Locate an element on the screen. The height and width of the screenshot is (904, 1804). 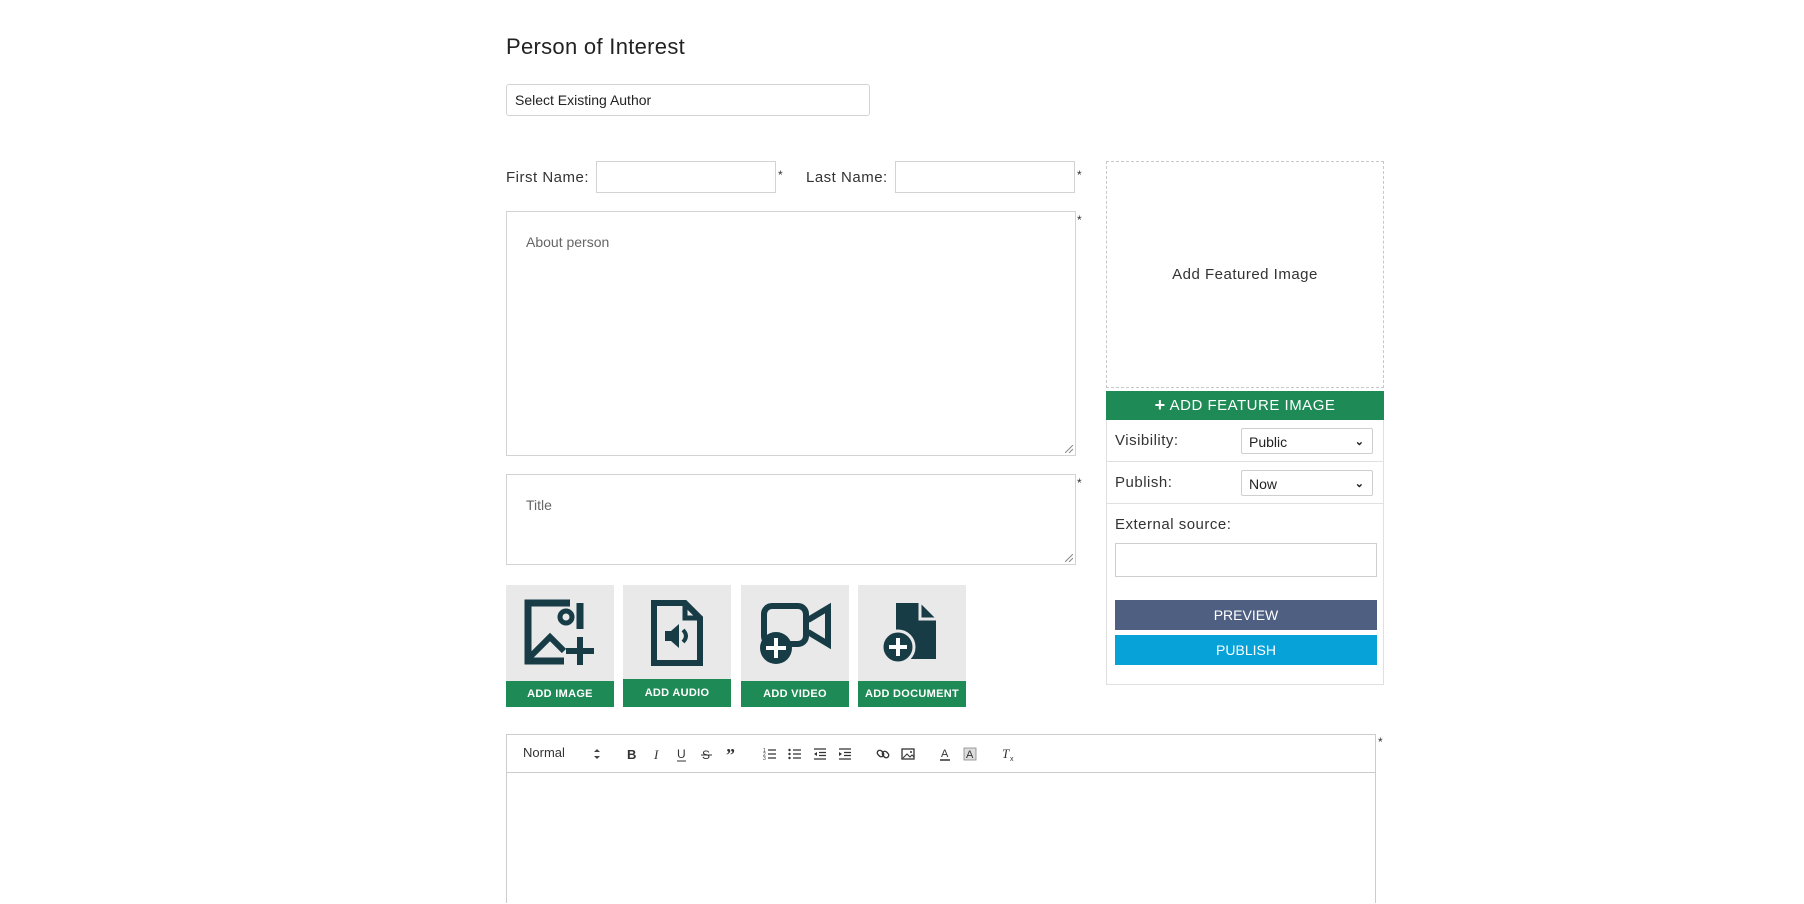
svg-text: U is located at coordinates (681, 754).